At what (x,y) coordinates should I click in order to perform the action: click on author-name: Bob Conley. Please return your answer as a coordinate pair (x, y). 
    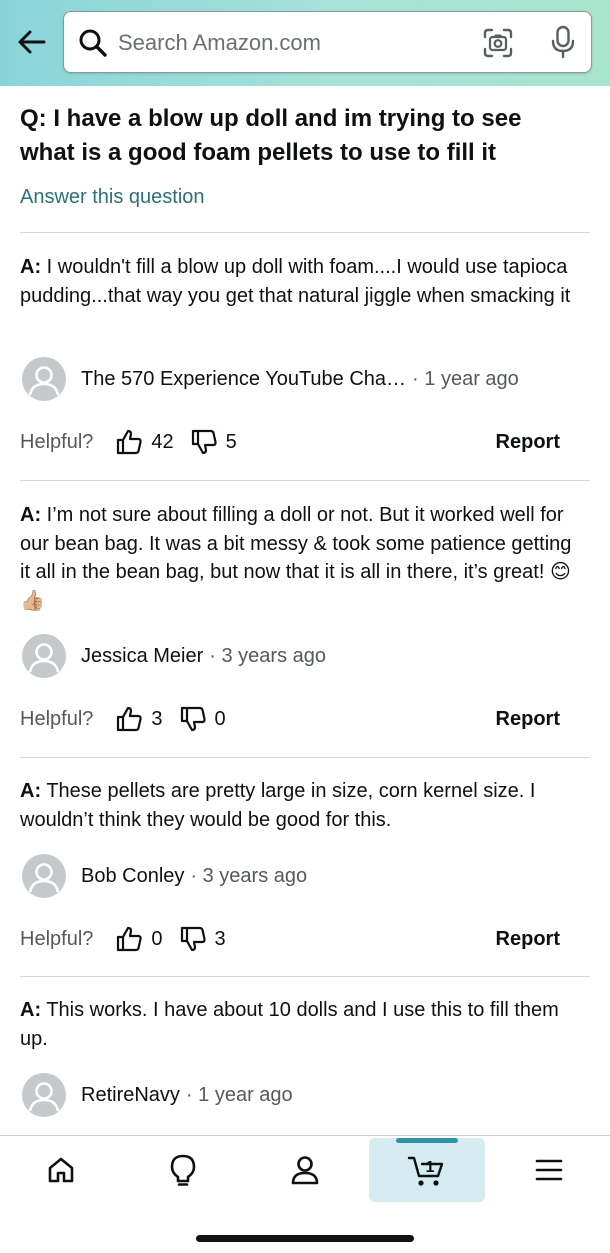
    Looking at the image, I should click on (132, 876).